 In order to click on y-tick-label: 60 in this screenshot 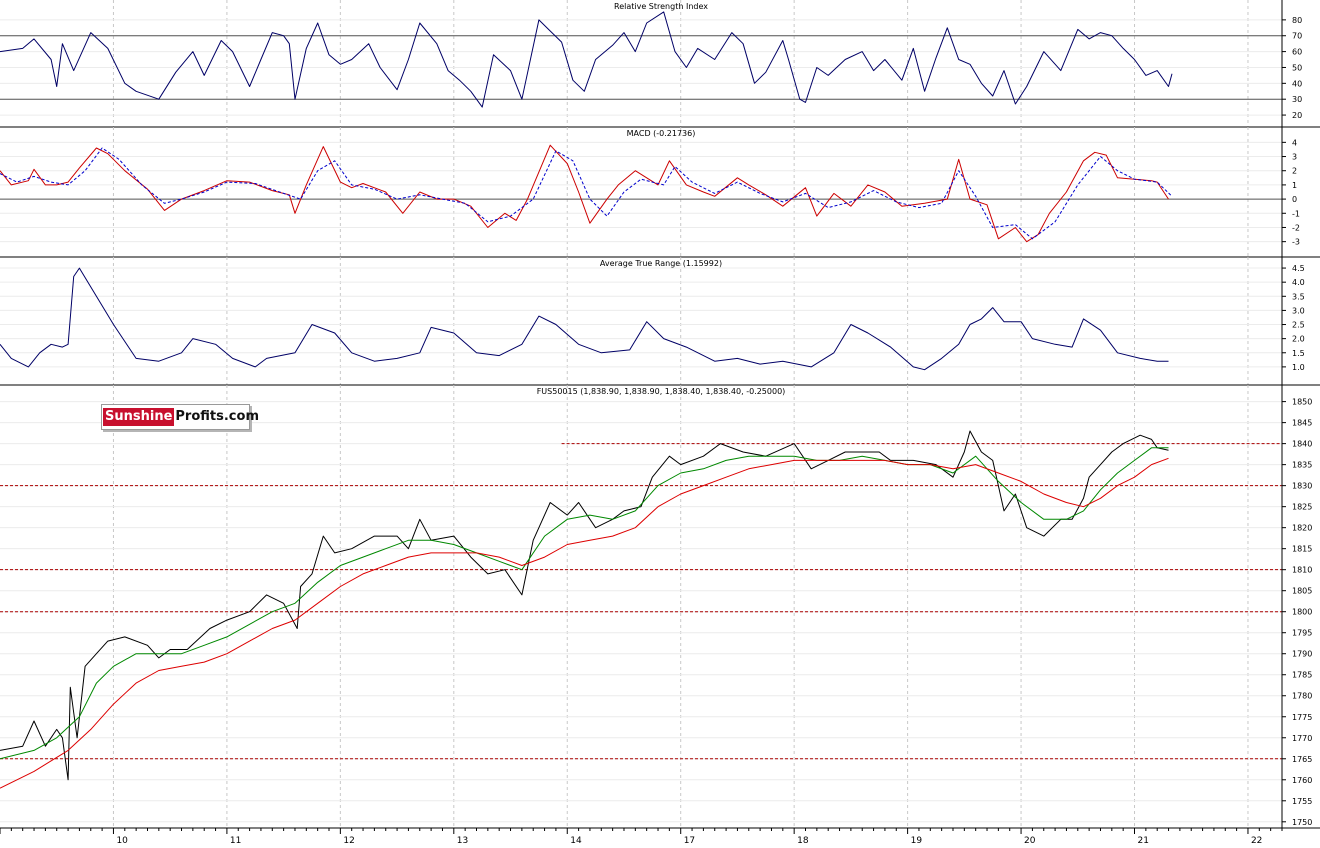, I will do `click(1297, 52)`.